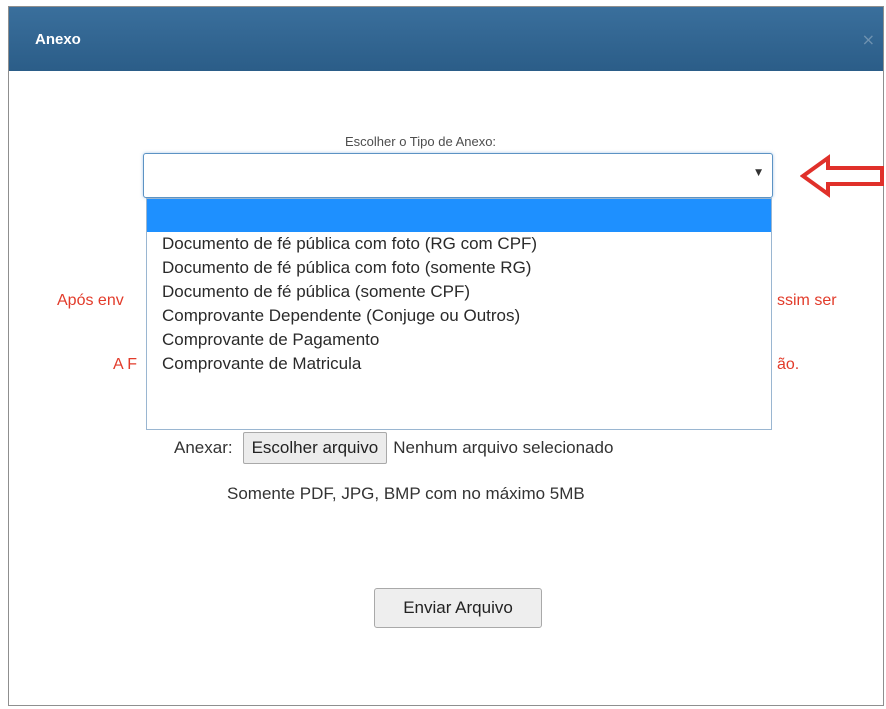 This screenshot has height=709, width=886. I want to click on warning-line2-end: ão., so click(788, 364).